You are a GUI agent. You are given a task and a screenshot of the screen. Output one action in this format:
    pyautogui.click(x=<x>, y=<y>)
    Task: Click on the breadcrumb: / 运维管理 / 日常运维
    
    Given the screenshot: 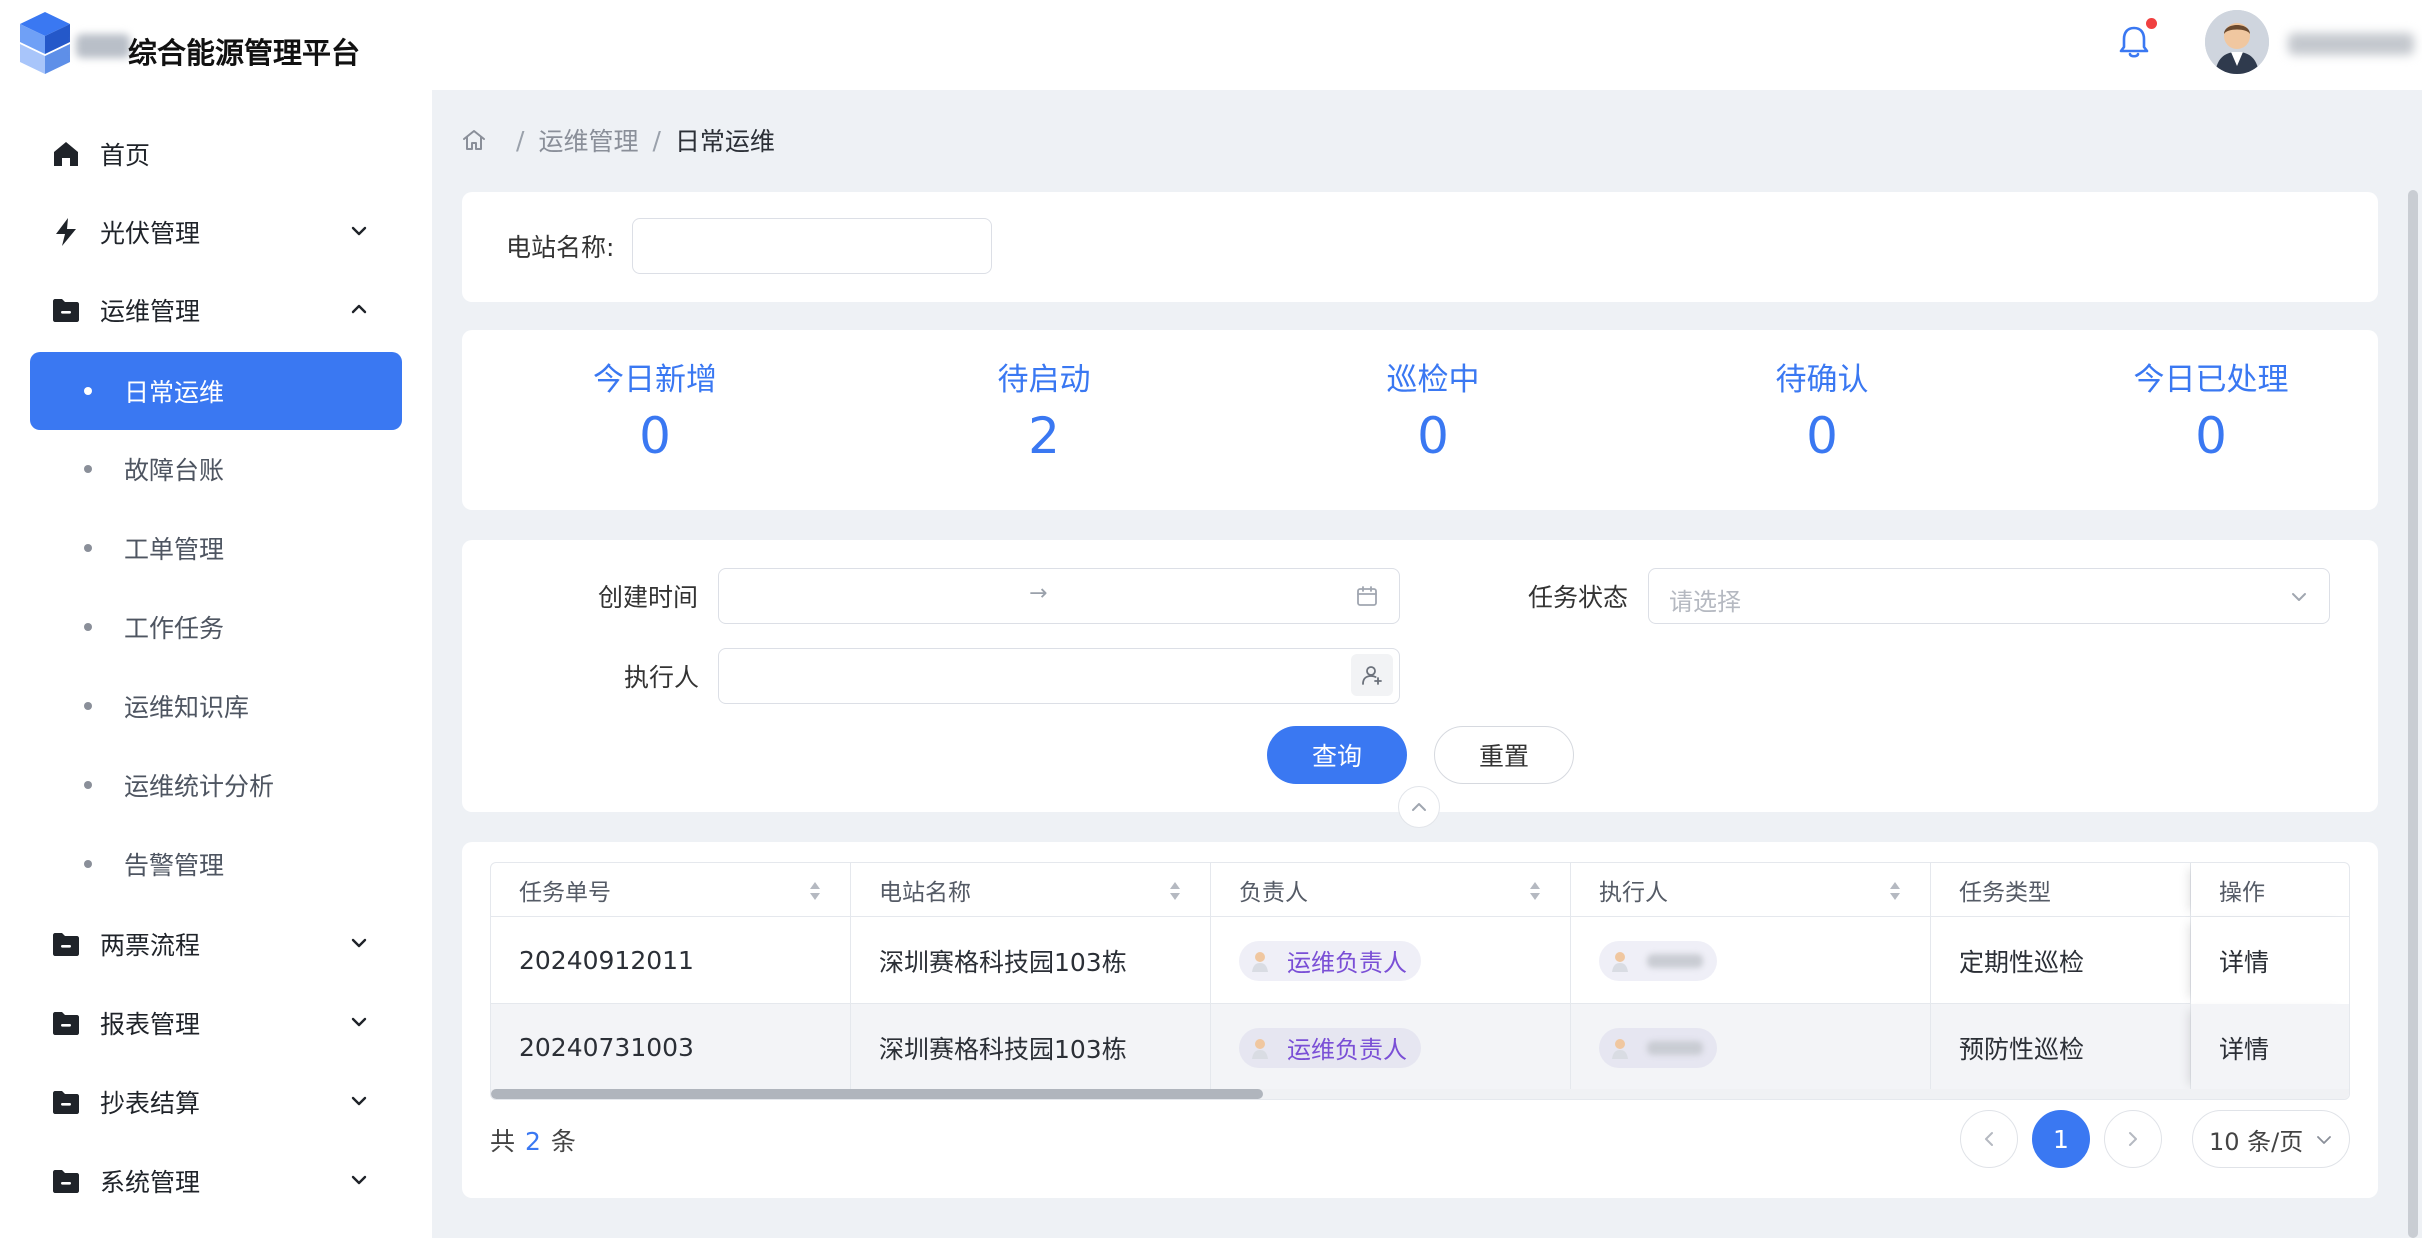 What is the action you would take?
    pyautogui.click(x=617, y=140)
    